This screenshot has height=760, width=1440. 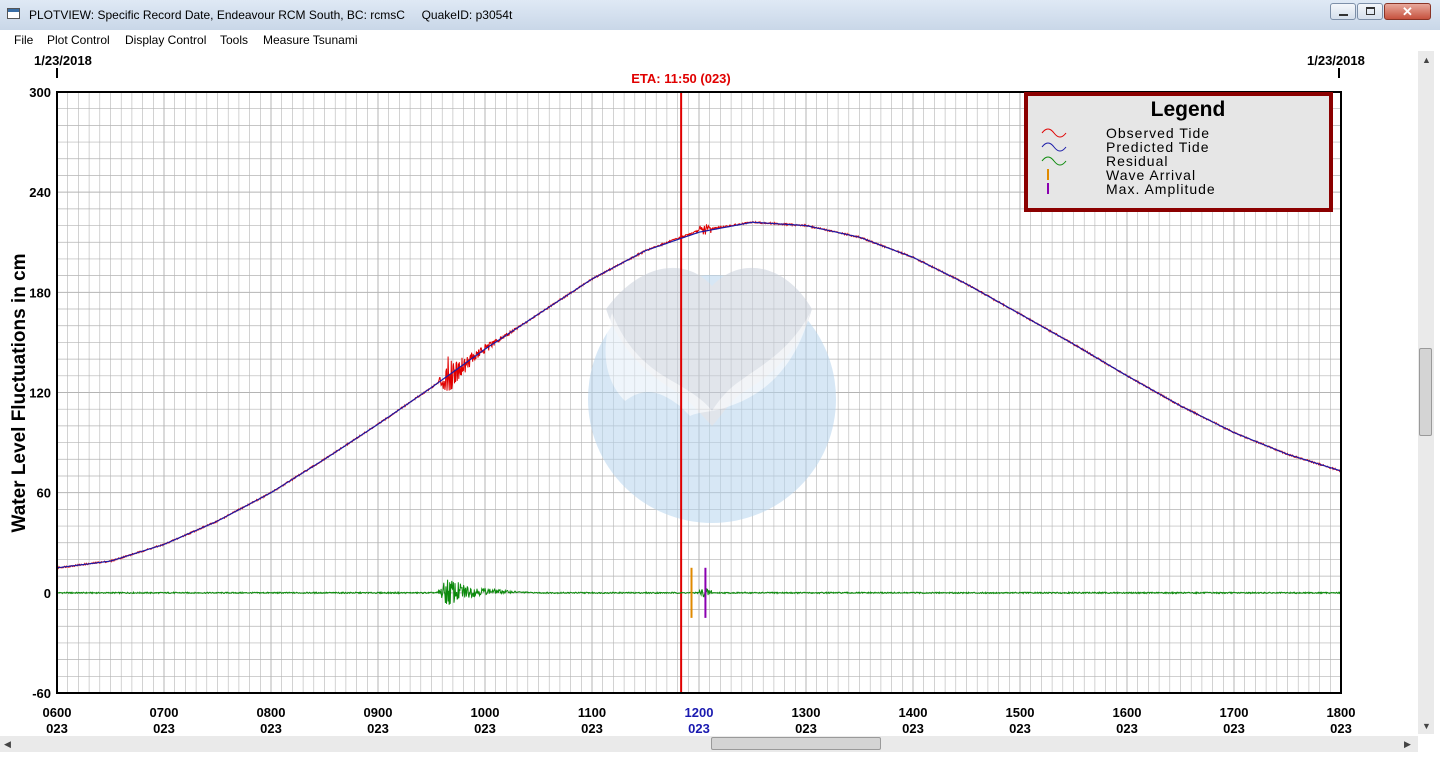 What do you see at coordinates (310, 40) in the screenshot?
I see `menu-measure-tsunami: Measure Tsunami` at bounding box center [310, 40].